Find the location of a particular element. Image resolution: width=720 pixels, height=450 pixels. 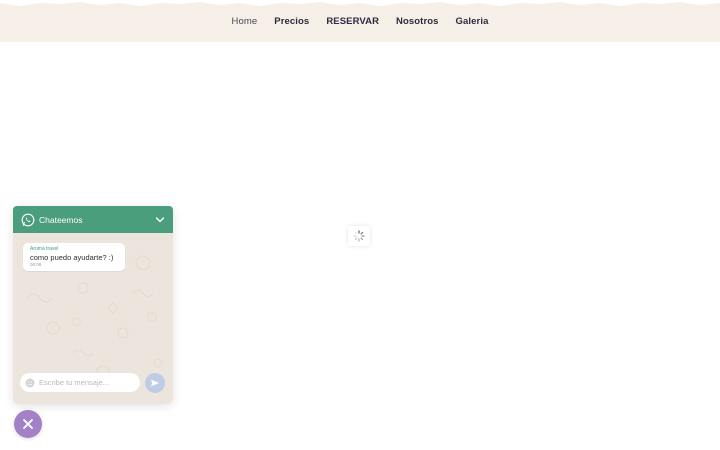

loading-indicator is located at coordinates (359, 236).